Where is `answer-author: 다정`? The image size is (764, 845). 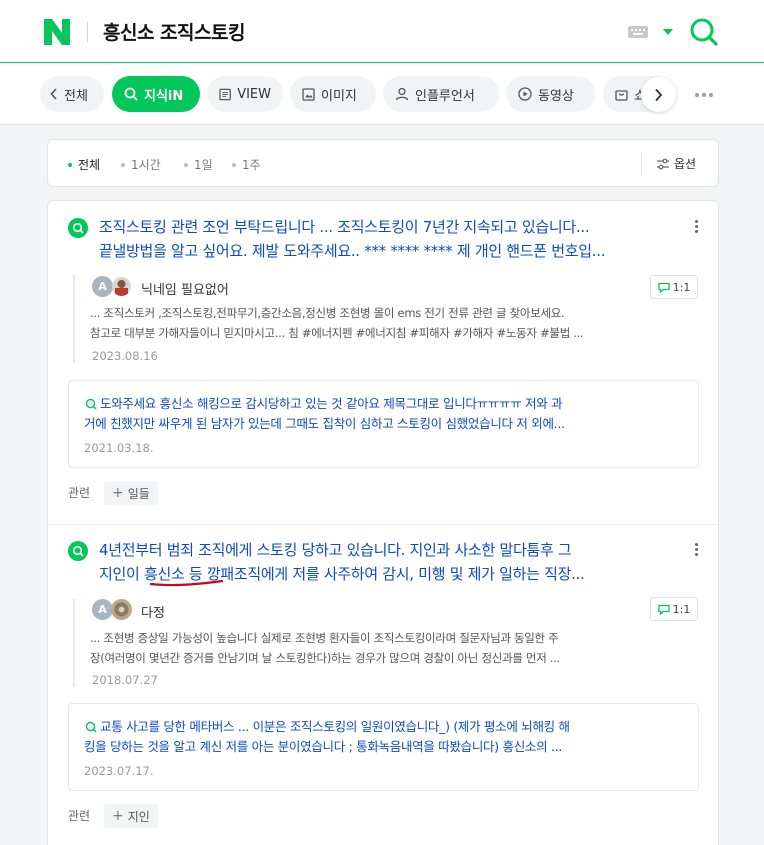 answer-author: 다정 is located at coordinates (153, 611).